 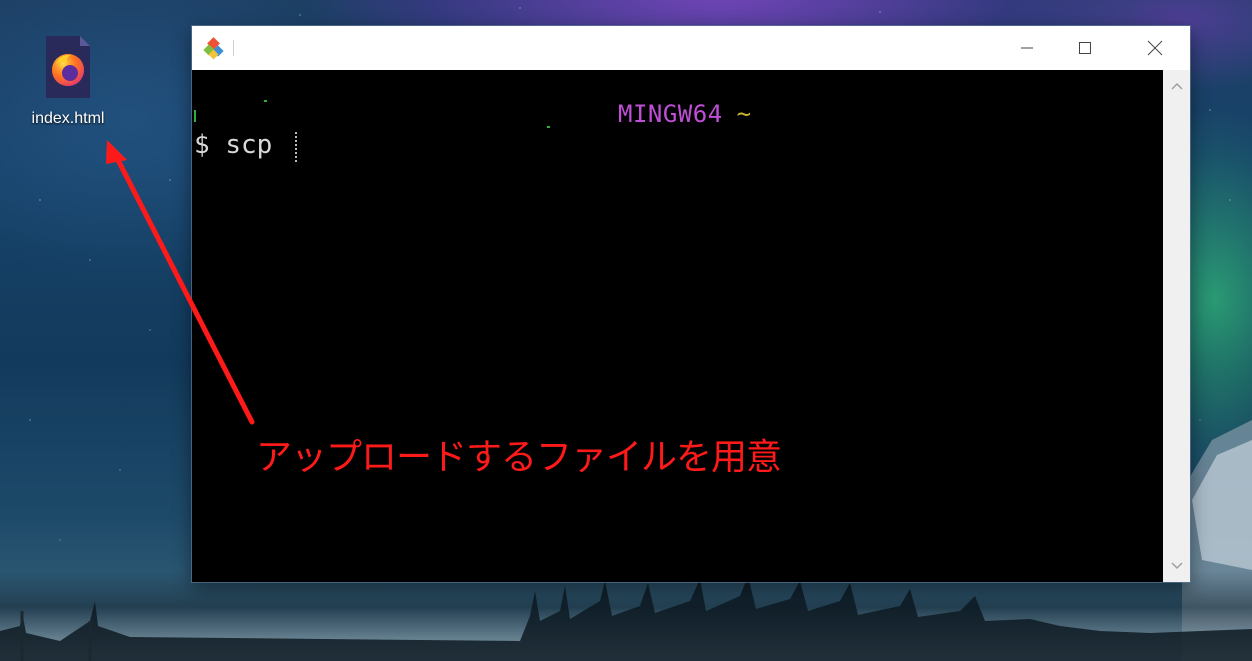 I want to click on terminal-path: ~, so click(x=744, y=114).